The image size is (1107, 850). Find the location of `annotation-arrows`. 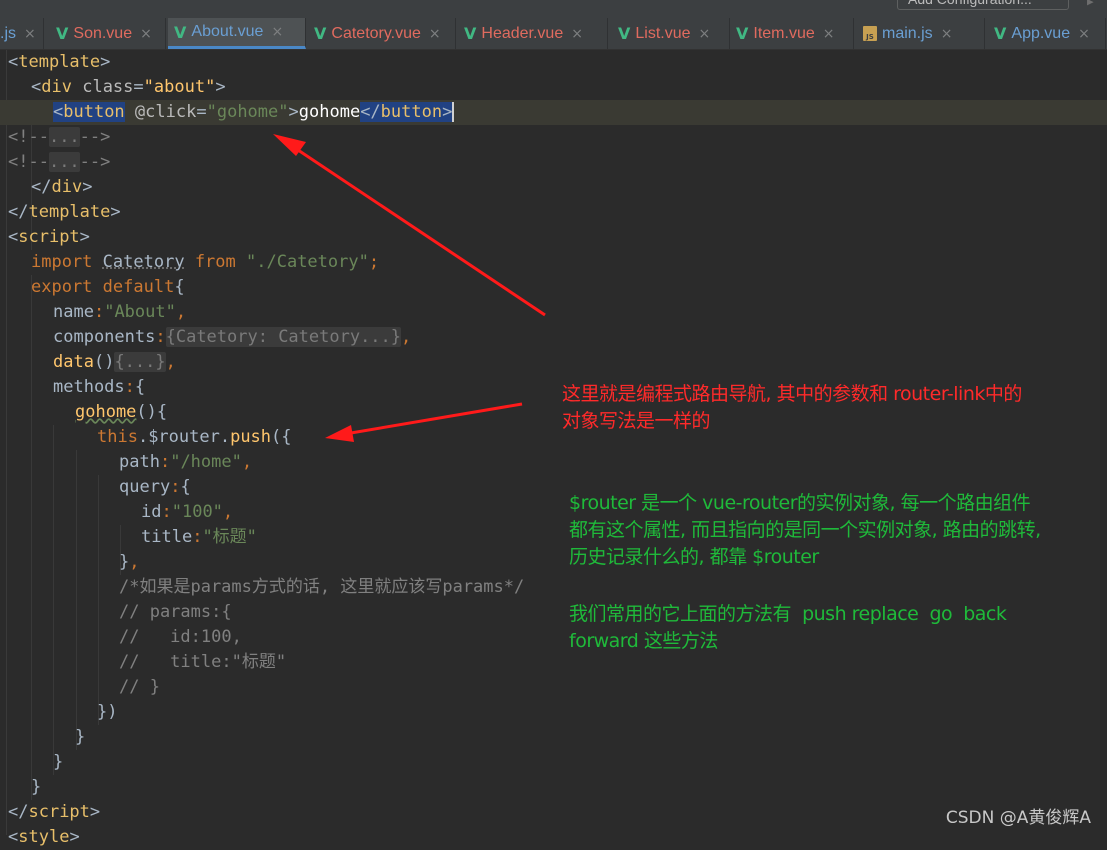

annotation-arrows is located at coordinates (409, 288).